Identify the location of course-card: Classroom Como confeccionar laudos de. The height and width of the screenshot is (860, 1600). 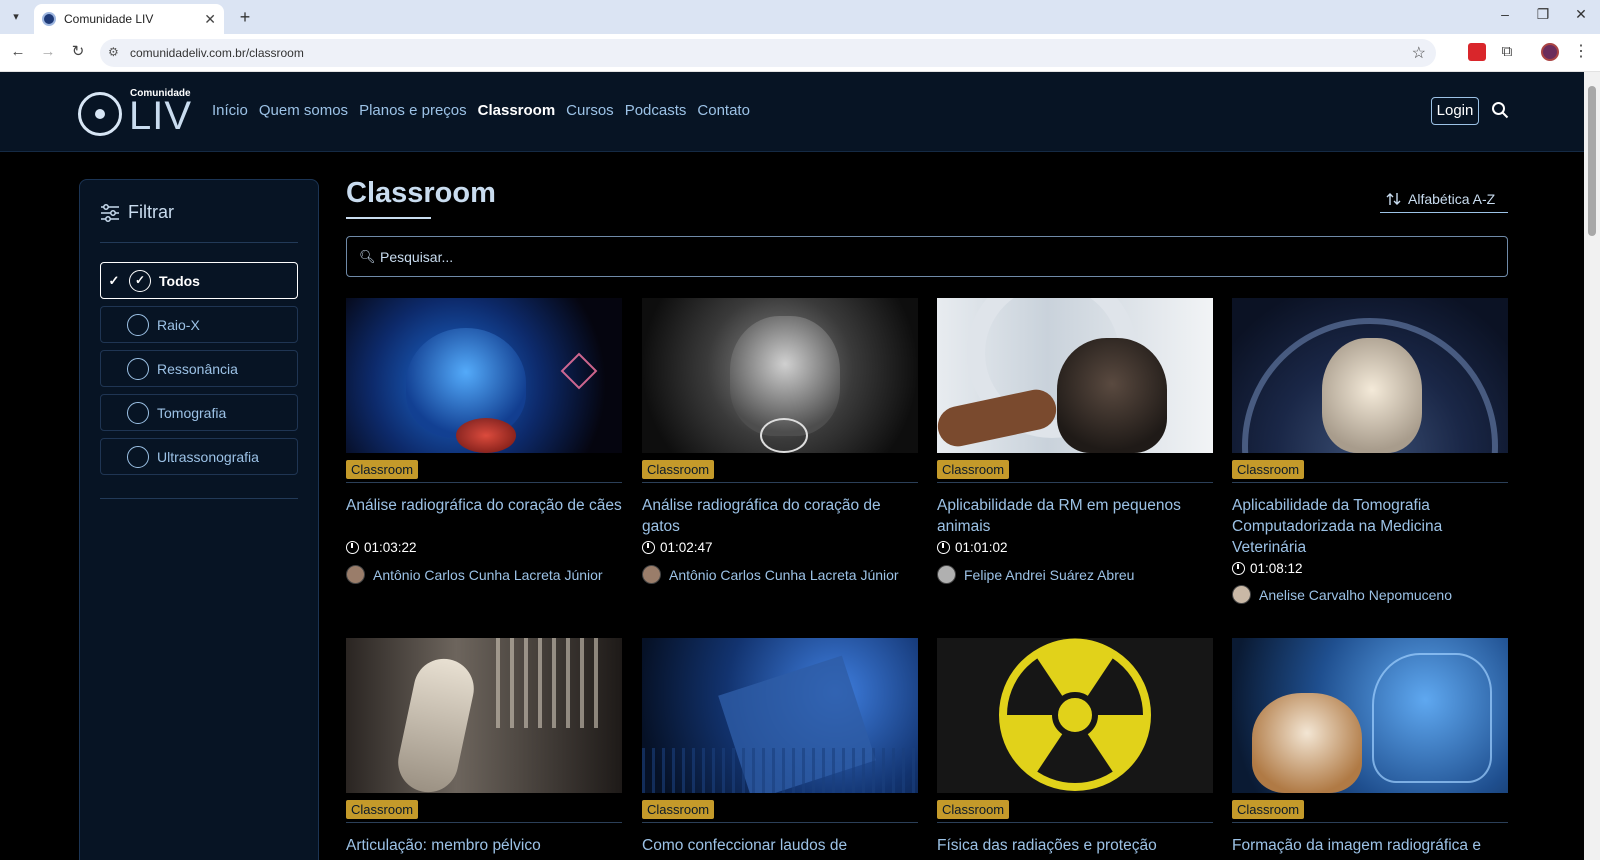
(780, 746).